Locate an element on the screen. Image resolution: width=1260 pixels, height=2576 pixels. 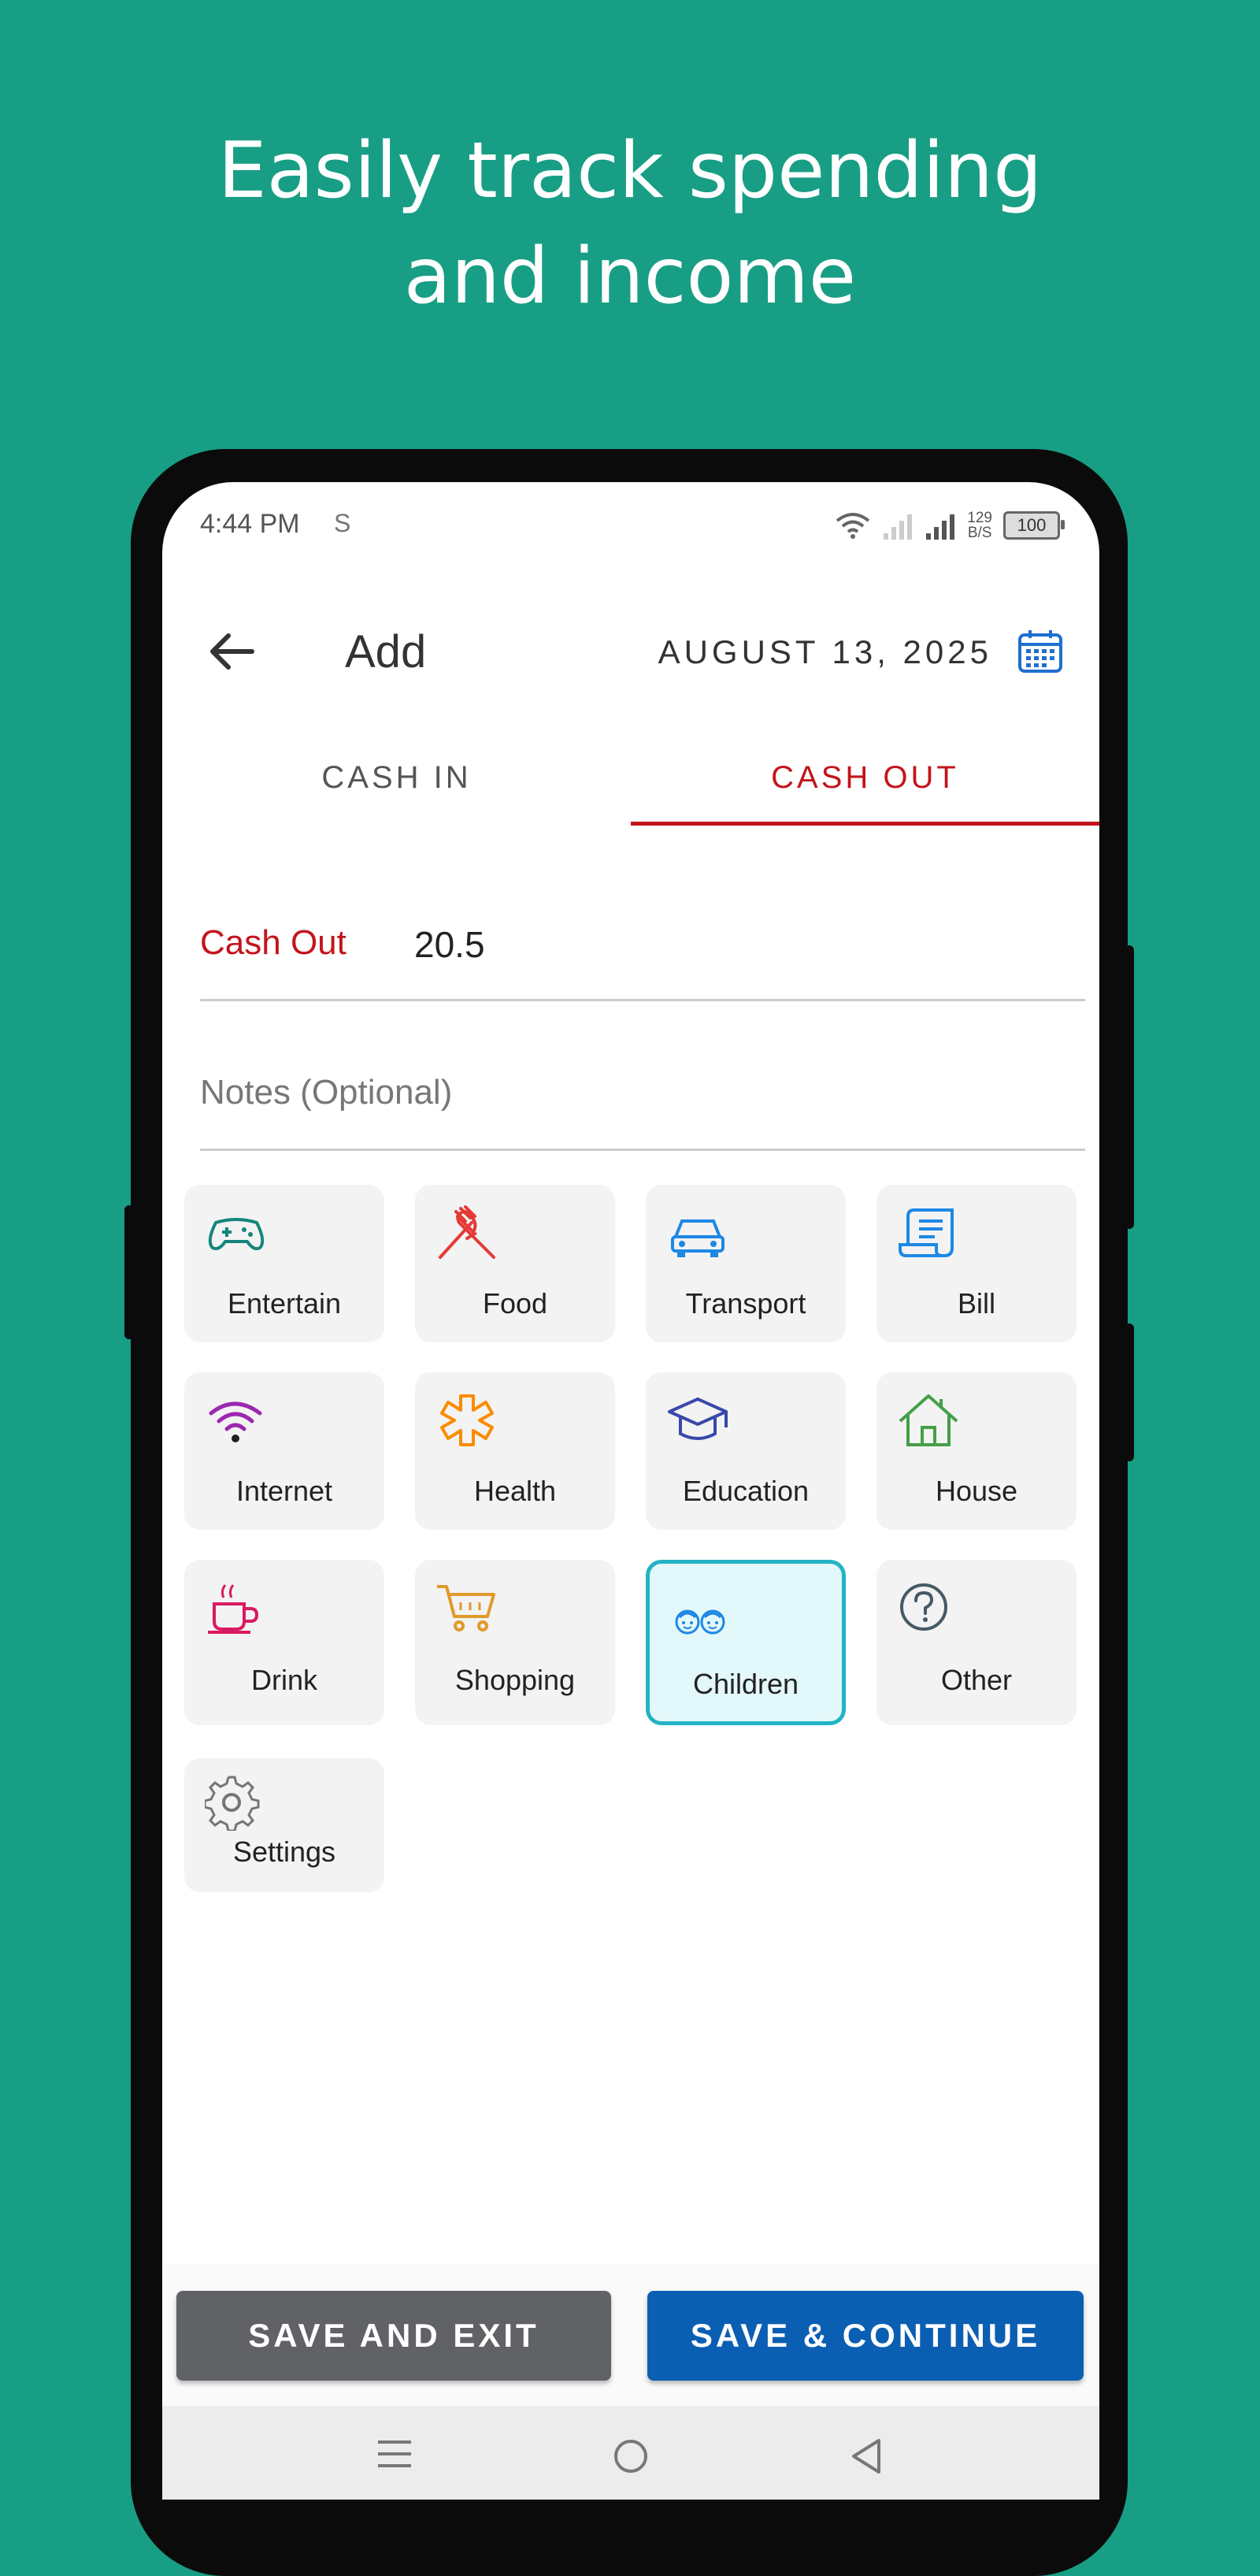
phone-side-button-left is located at coordinates (129, 1272).